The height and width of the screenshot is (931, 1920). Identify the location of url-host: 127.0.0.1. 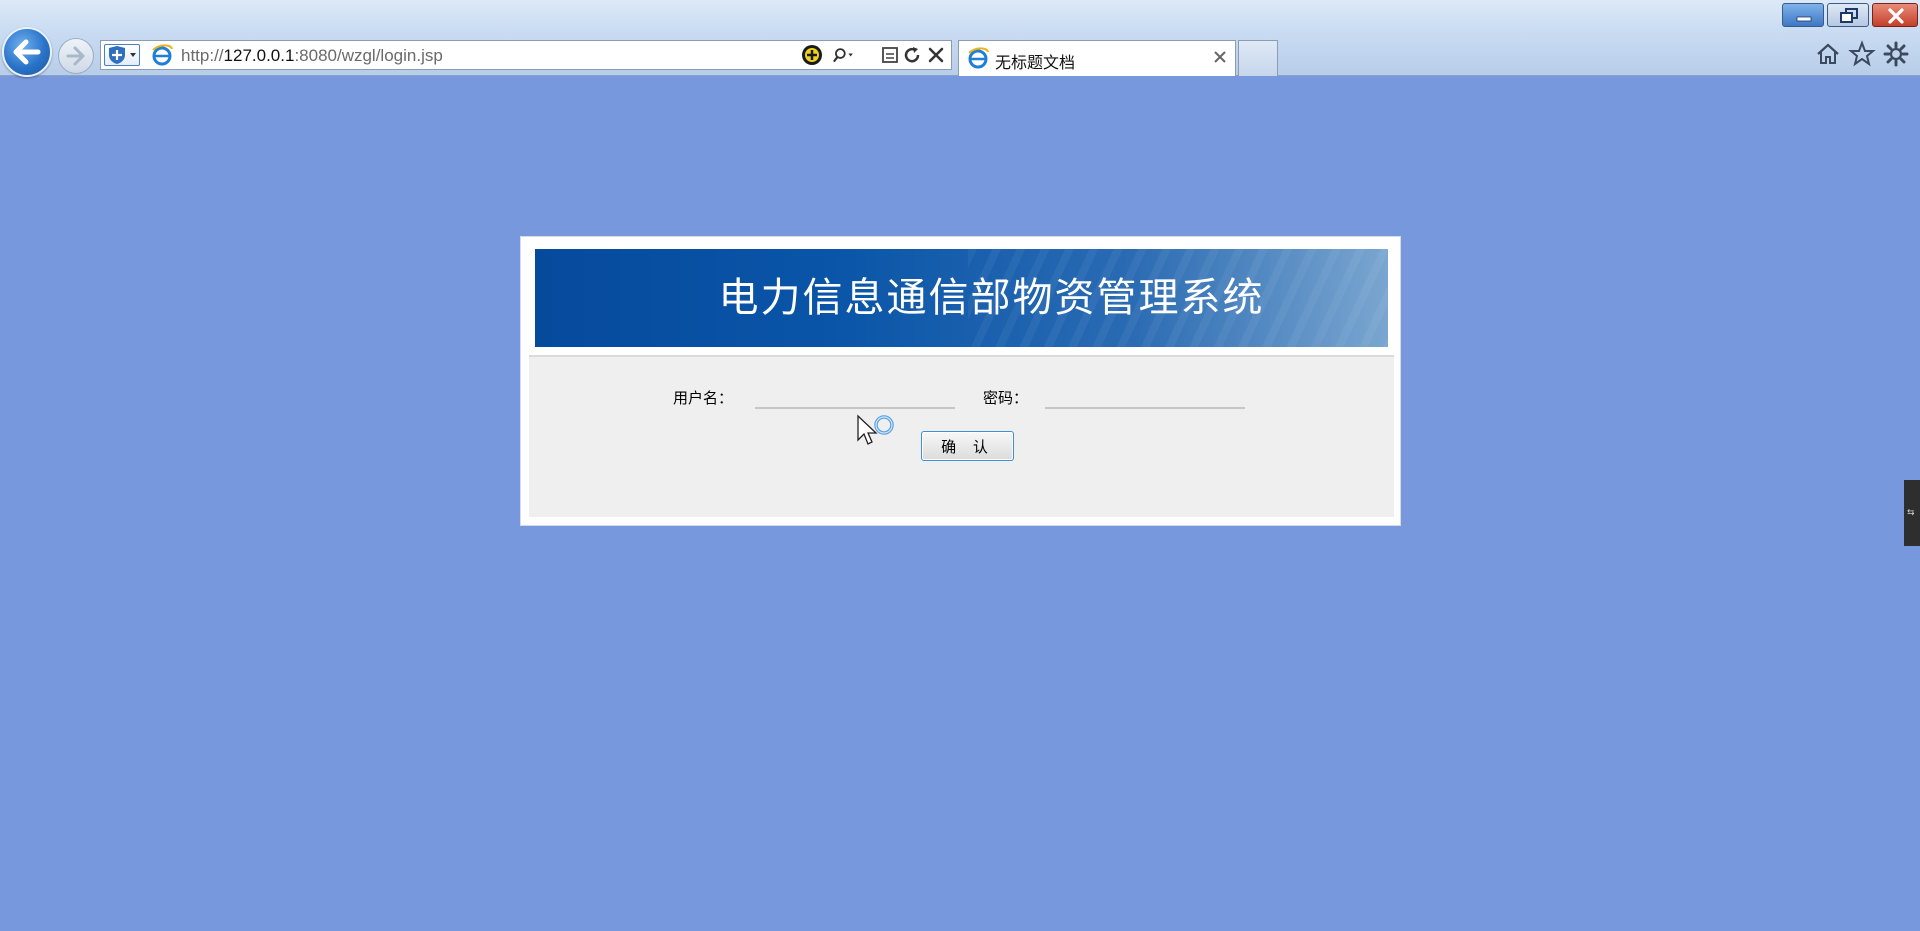
(259, 55).